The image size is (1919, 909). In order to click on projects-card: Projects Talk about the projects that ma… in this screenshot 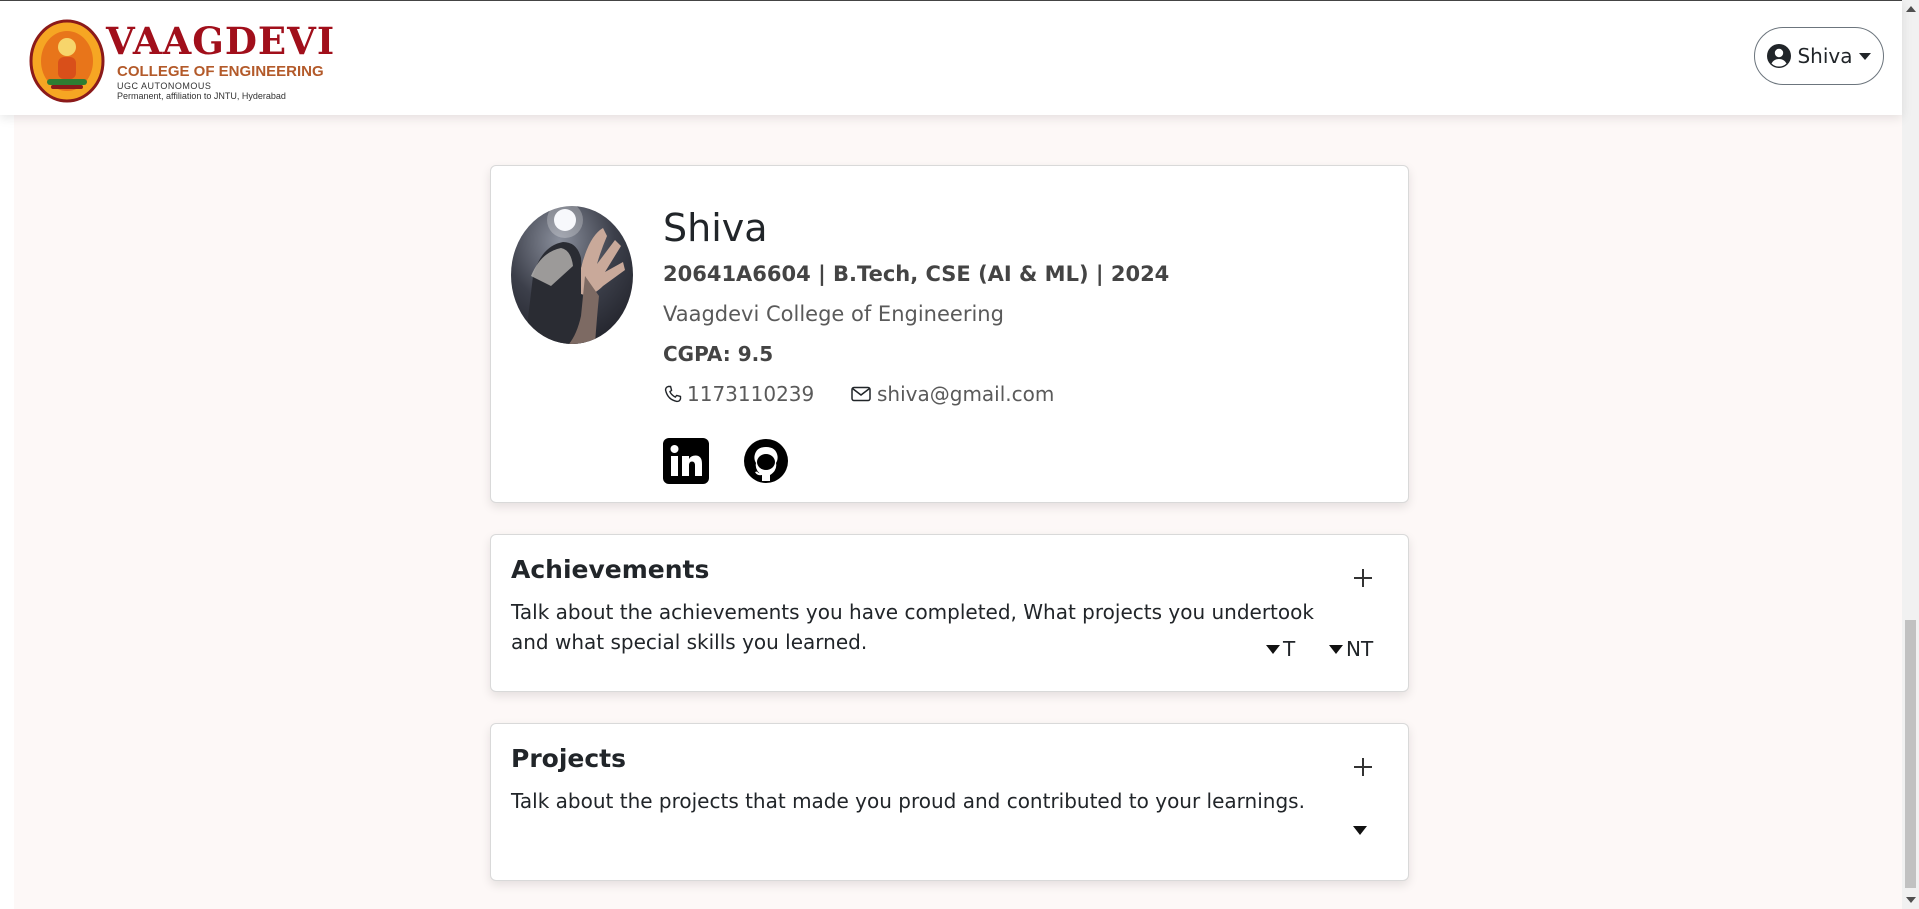, I will do `click(949, 802)`.